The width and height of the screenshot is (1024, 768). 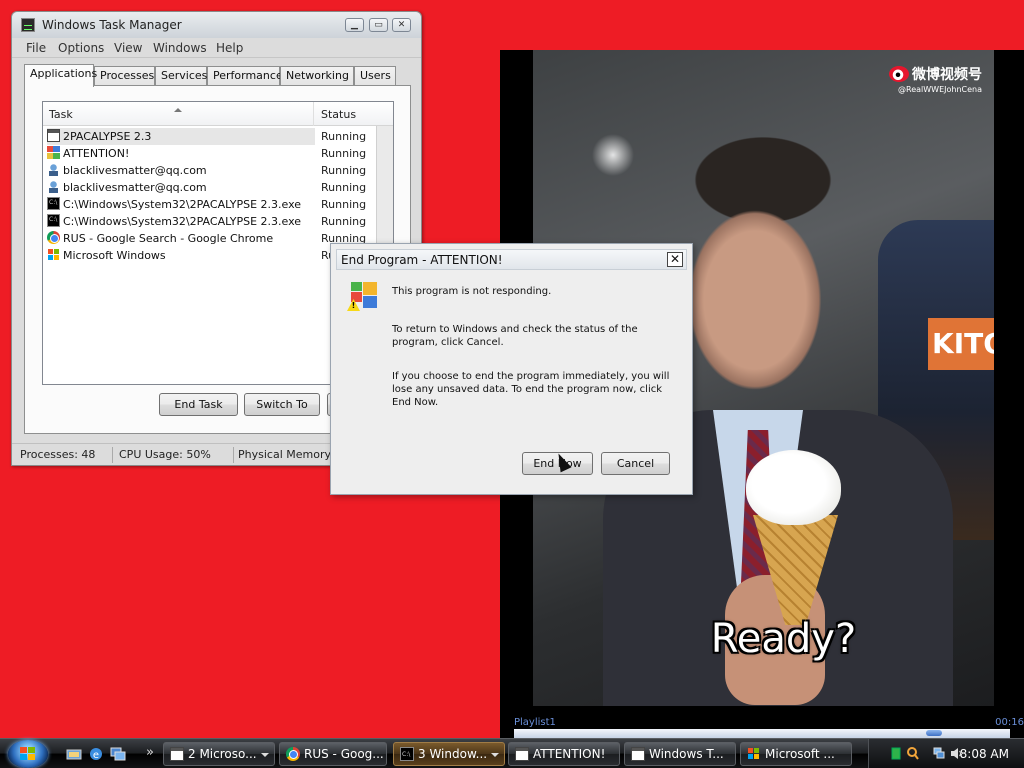 I want to click on dialog-title: End Program - ATTENTION!, so click(x=422, y=260).